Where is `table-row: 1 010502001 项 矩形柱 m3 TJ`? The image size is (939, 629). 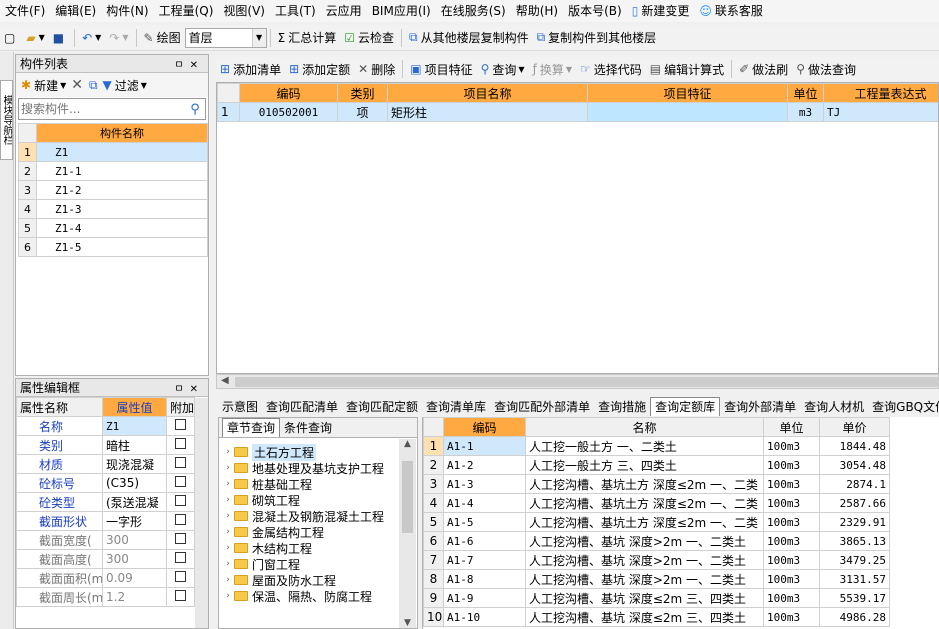
table-row: 1 010502001 项 矩形柱 m3 TJ is located at coordinates (577, 112).